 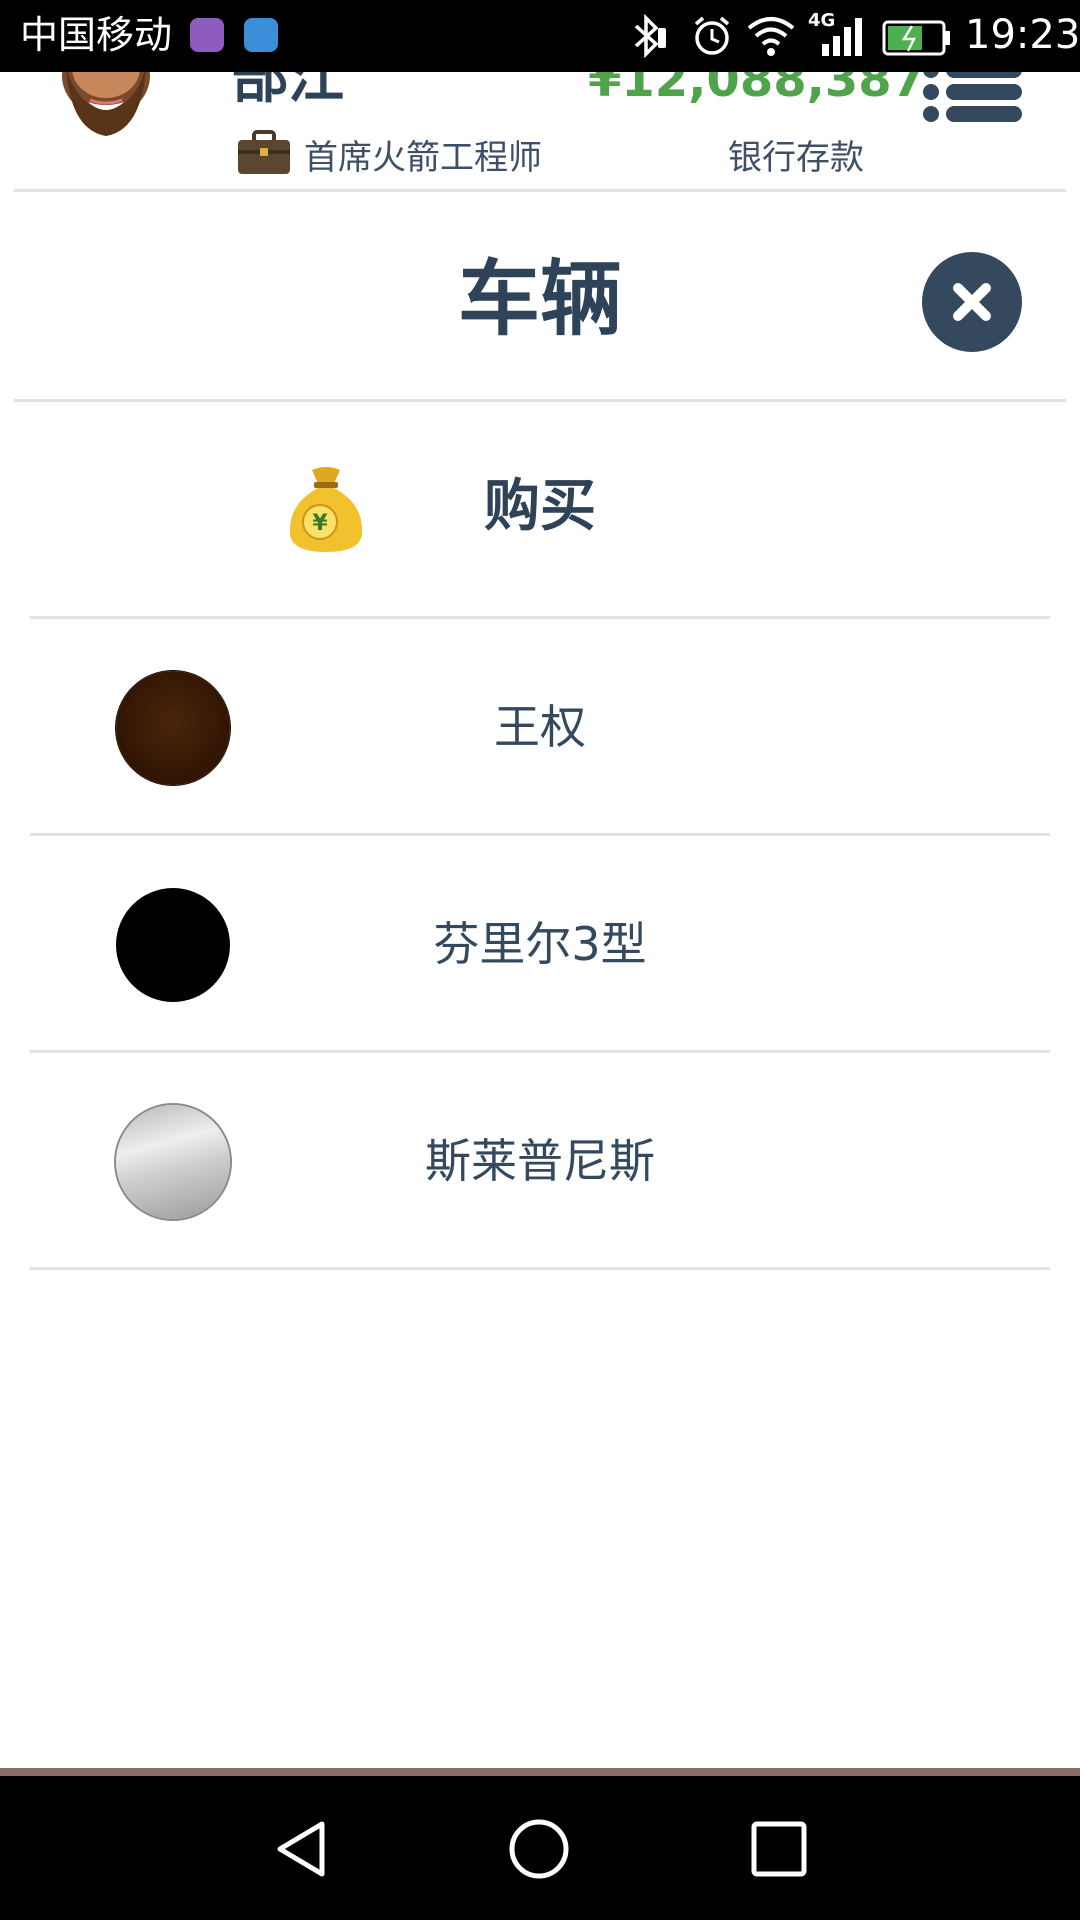 What do you see at coordinates (916, 38) in the screenshot?
I see `battery-icon` at bounding box center [916, 38].